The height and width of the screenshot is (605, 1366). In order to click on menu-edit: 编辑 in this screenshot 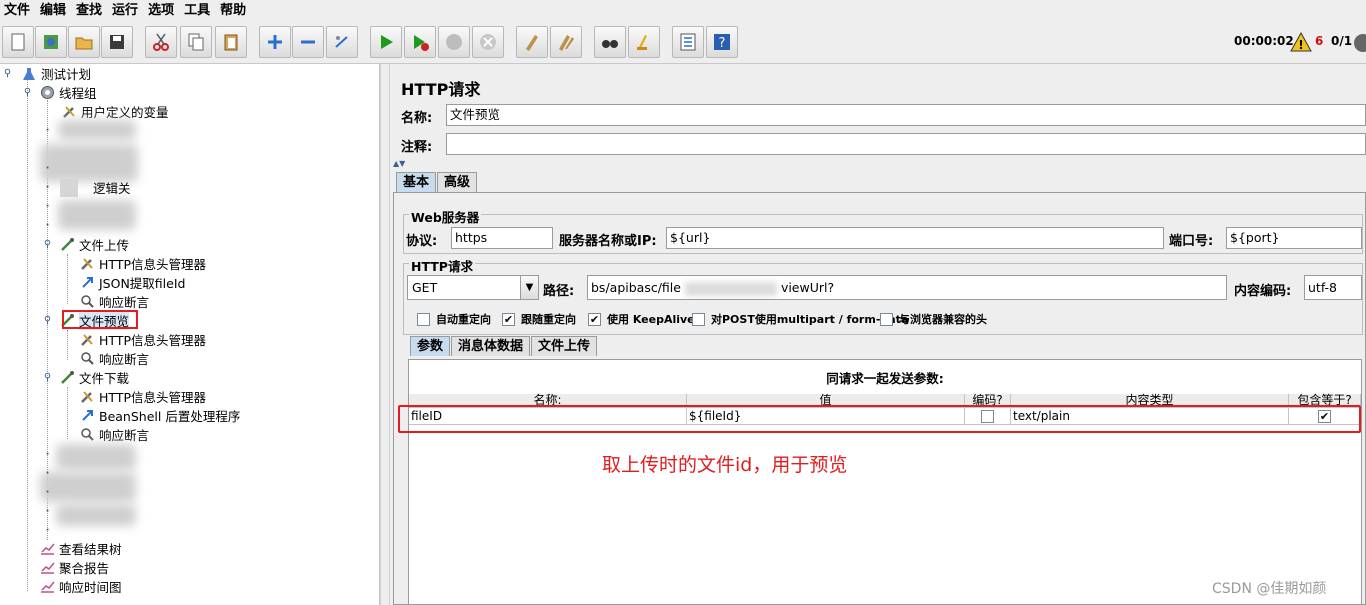, I will do `click(54, 11)`.